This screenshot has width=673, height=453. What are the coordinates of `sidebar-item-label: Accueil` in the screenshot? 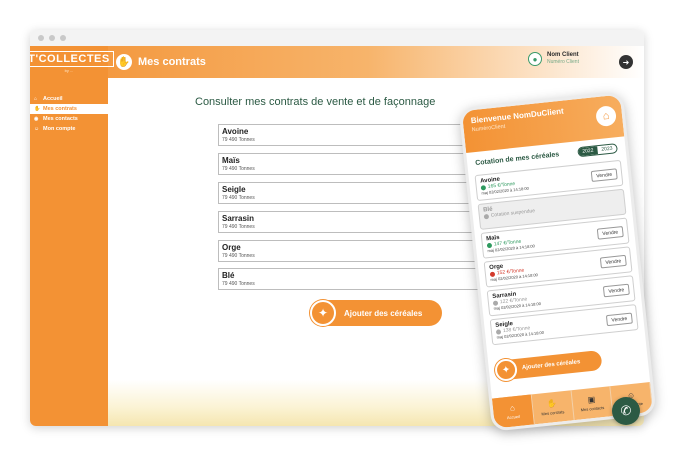 It's located at (53, 99).